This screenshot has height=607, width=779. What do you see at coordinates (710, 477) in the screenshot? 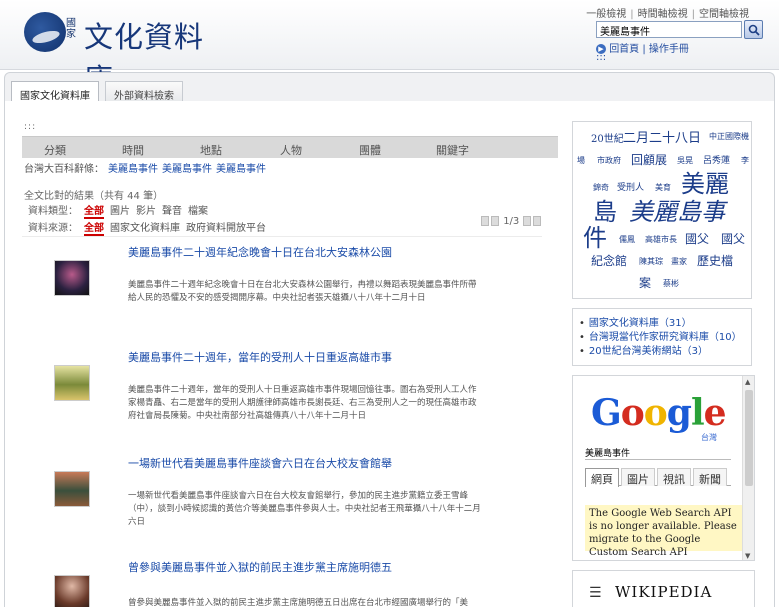
I see `google-tab-news: 新聞` at bounding box center [710, 477].